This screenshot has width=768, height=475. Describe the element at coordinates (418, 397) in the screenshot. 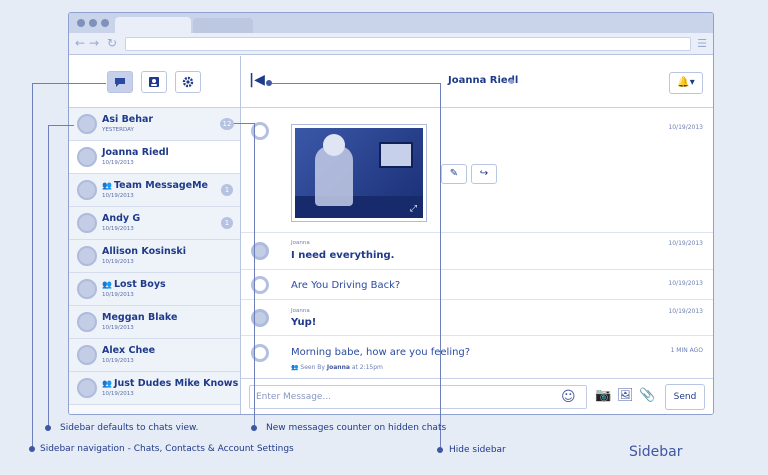

I see `message-input` at that location.